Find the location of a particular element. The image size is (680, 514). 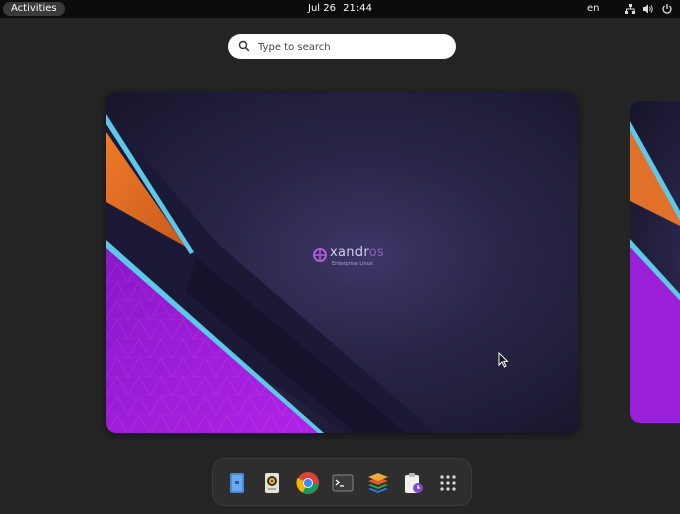

clock-time: 21:44 is located at coordinates (357, 8).